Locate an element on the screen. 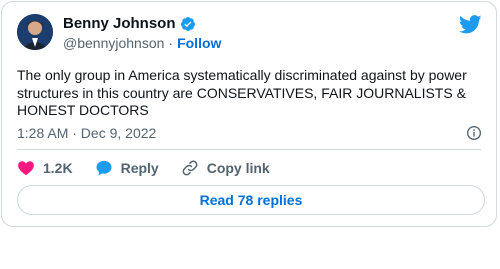 Image resolution: width=500 pixels, height=269 pixels. info-icon is located at coordinates (474, 133).